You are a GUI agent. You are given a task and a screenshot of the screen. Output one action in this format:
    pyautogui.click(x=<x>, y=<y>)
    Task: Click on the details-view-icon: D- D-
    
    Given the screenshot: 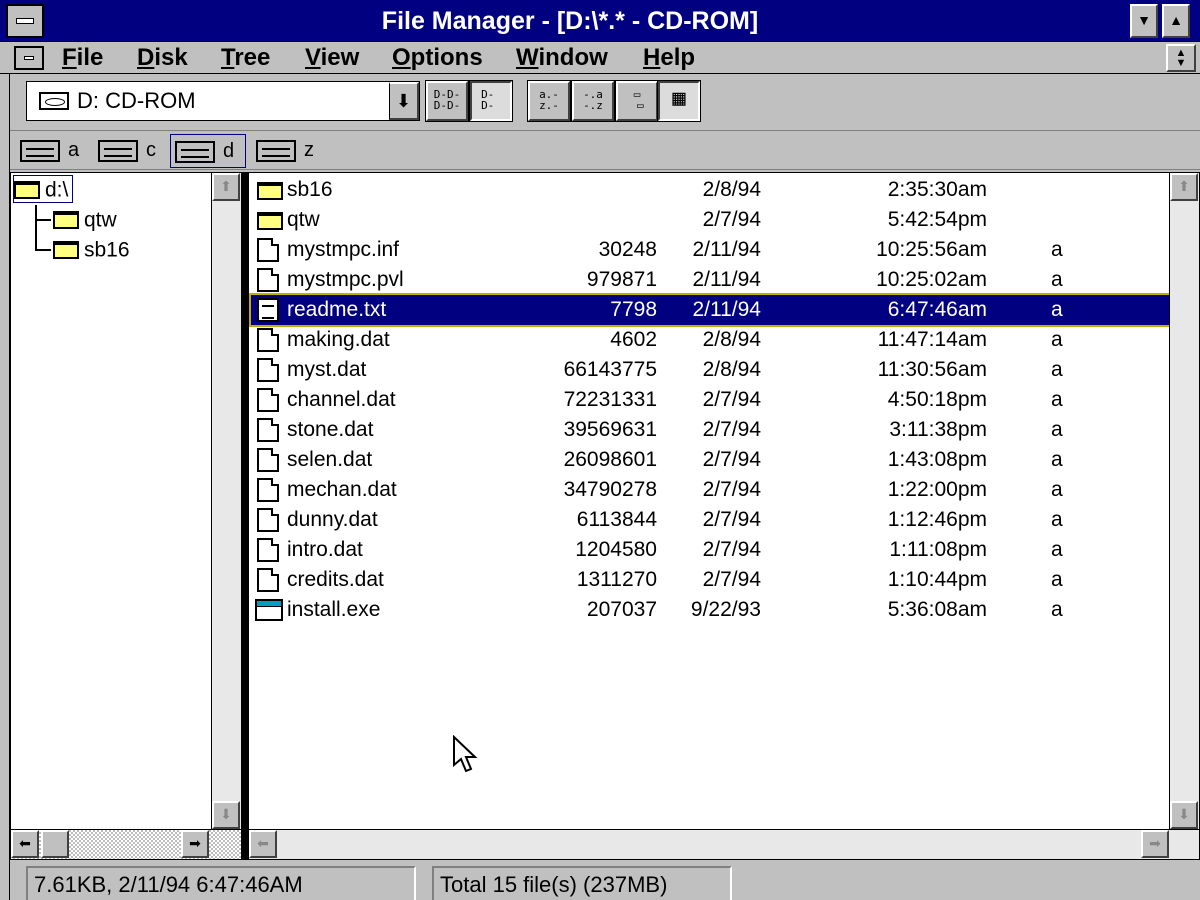 What is the action you would take?
    pyautogui.click(x=488, y=100)
    